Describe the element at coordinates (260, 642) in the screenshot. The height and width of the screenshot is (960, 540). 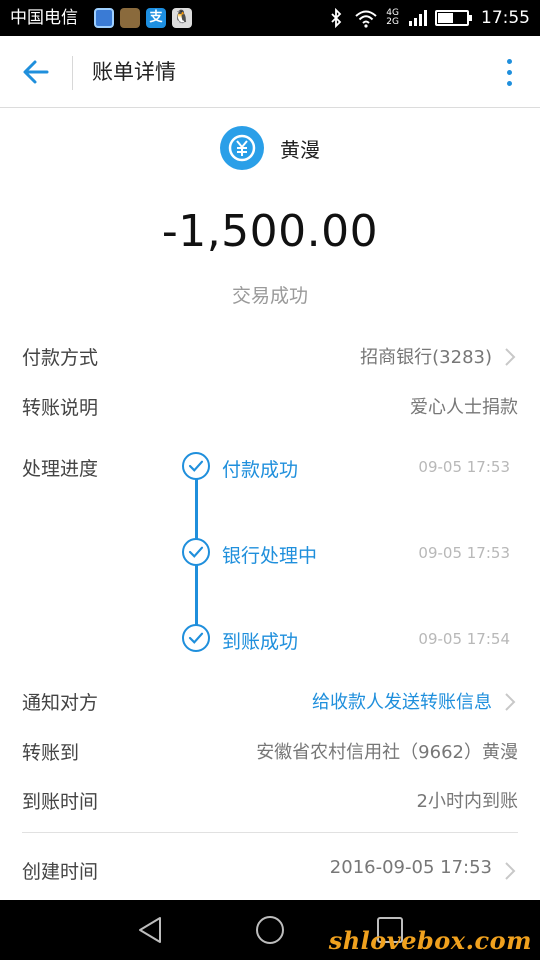
I see `step-label: 到账成功` at that location.